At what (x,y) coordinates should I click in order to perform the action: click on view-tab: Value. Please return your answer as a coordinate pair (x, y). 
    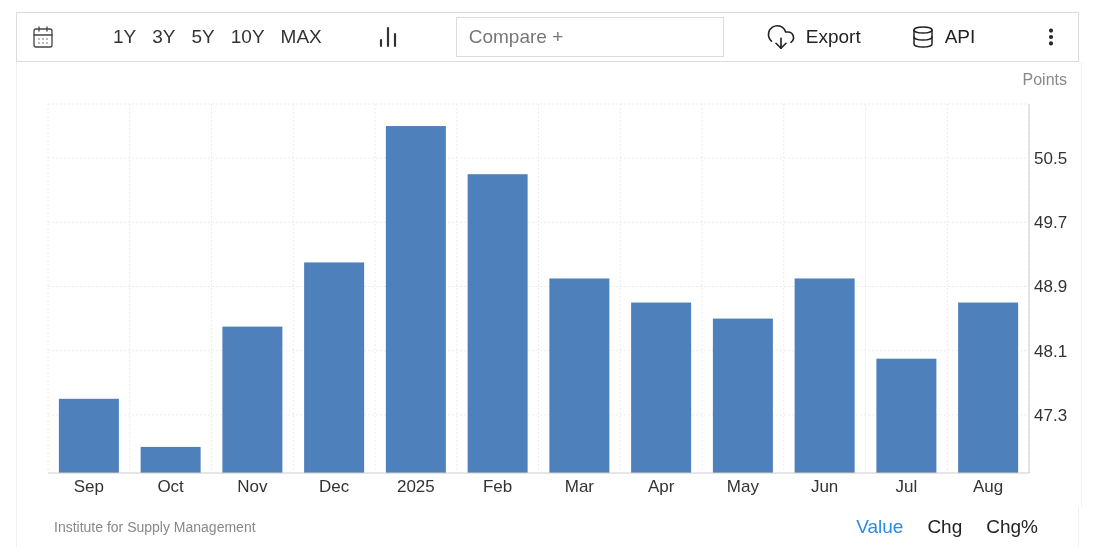
    Looking at the image, I should click on (880, 527).